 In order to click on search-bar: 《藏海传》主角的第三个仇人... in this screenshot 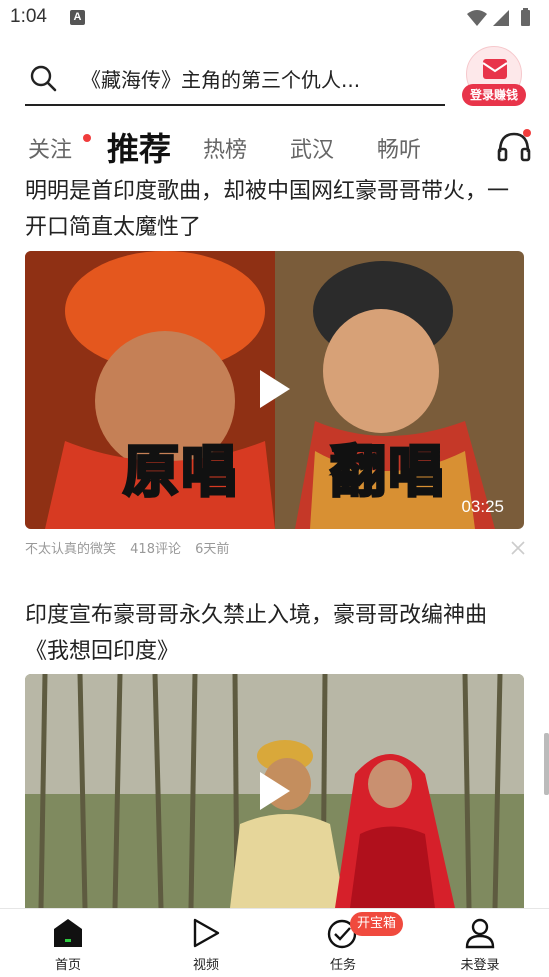, I will do `click(235, 77)`.